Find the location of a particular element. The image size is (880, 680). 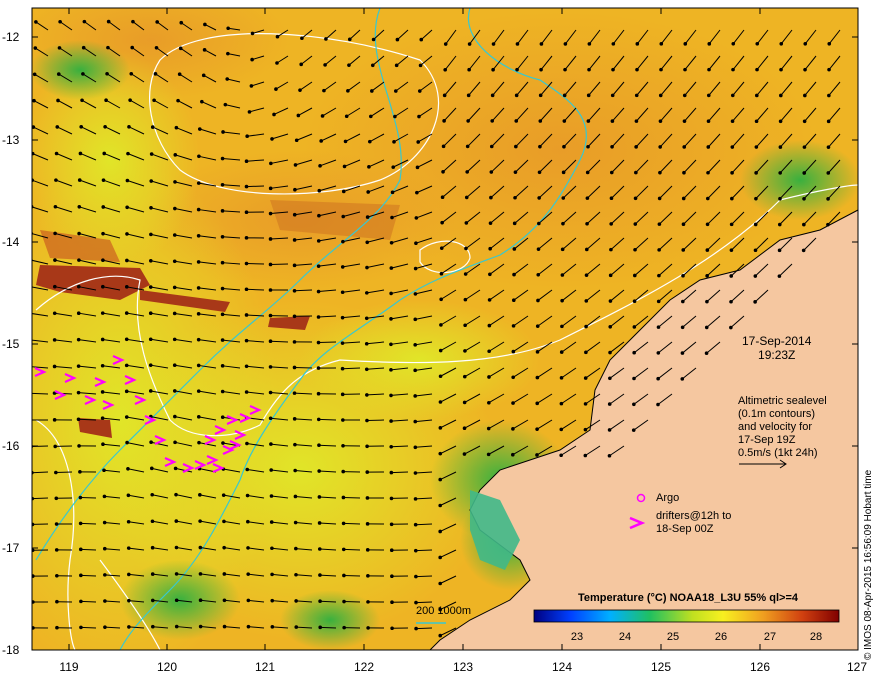

date-text: 17-Sep-2014 is located at coordinates (777, 341).